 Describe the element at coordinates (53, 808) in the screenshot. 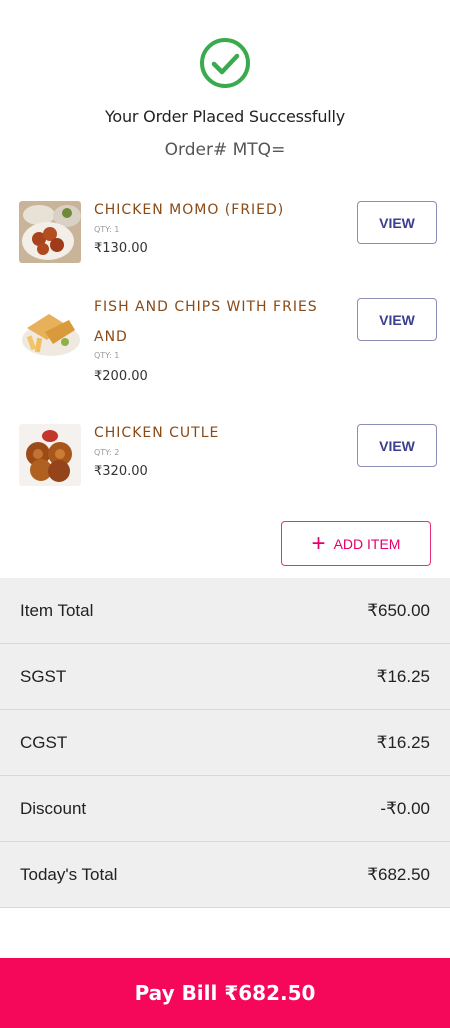

I see `bill-label: Discount` at that location.